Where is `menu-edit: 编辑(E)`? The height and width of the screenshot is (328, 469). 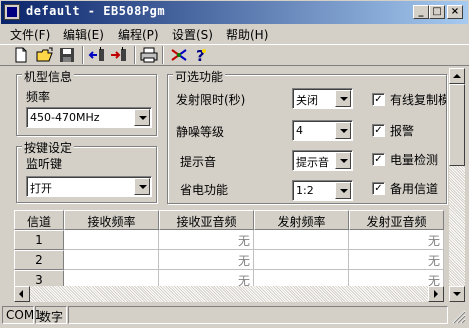 menu-edit: 编辑(E) is located at coordinates (83, 34).